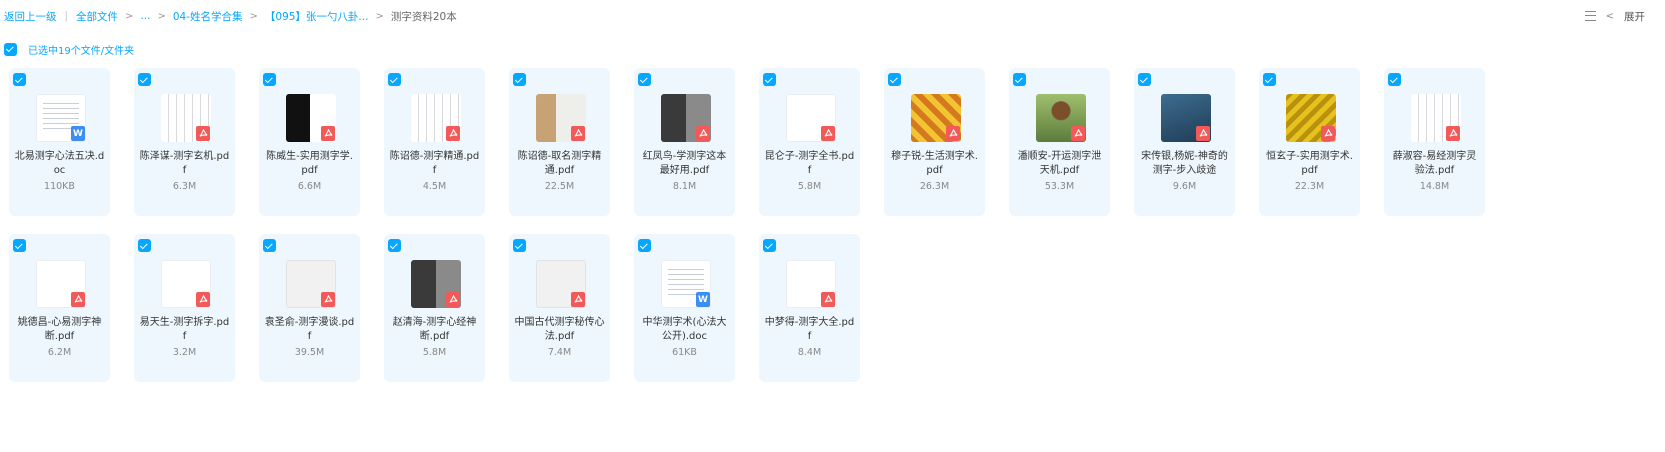 The image size is (1665, 452). What do you see at coordinates (59, 164) in the screenshot?
I see `file-name: 北易测字心法五决.doc` at bounding box center [59, 164].